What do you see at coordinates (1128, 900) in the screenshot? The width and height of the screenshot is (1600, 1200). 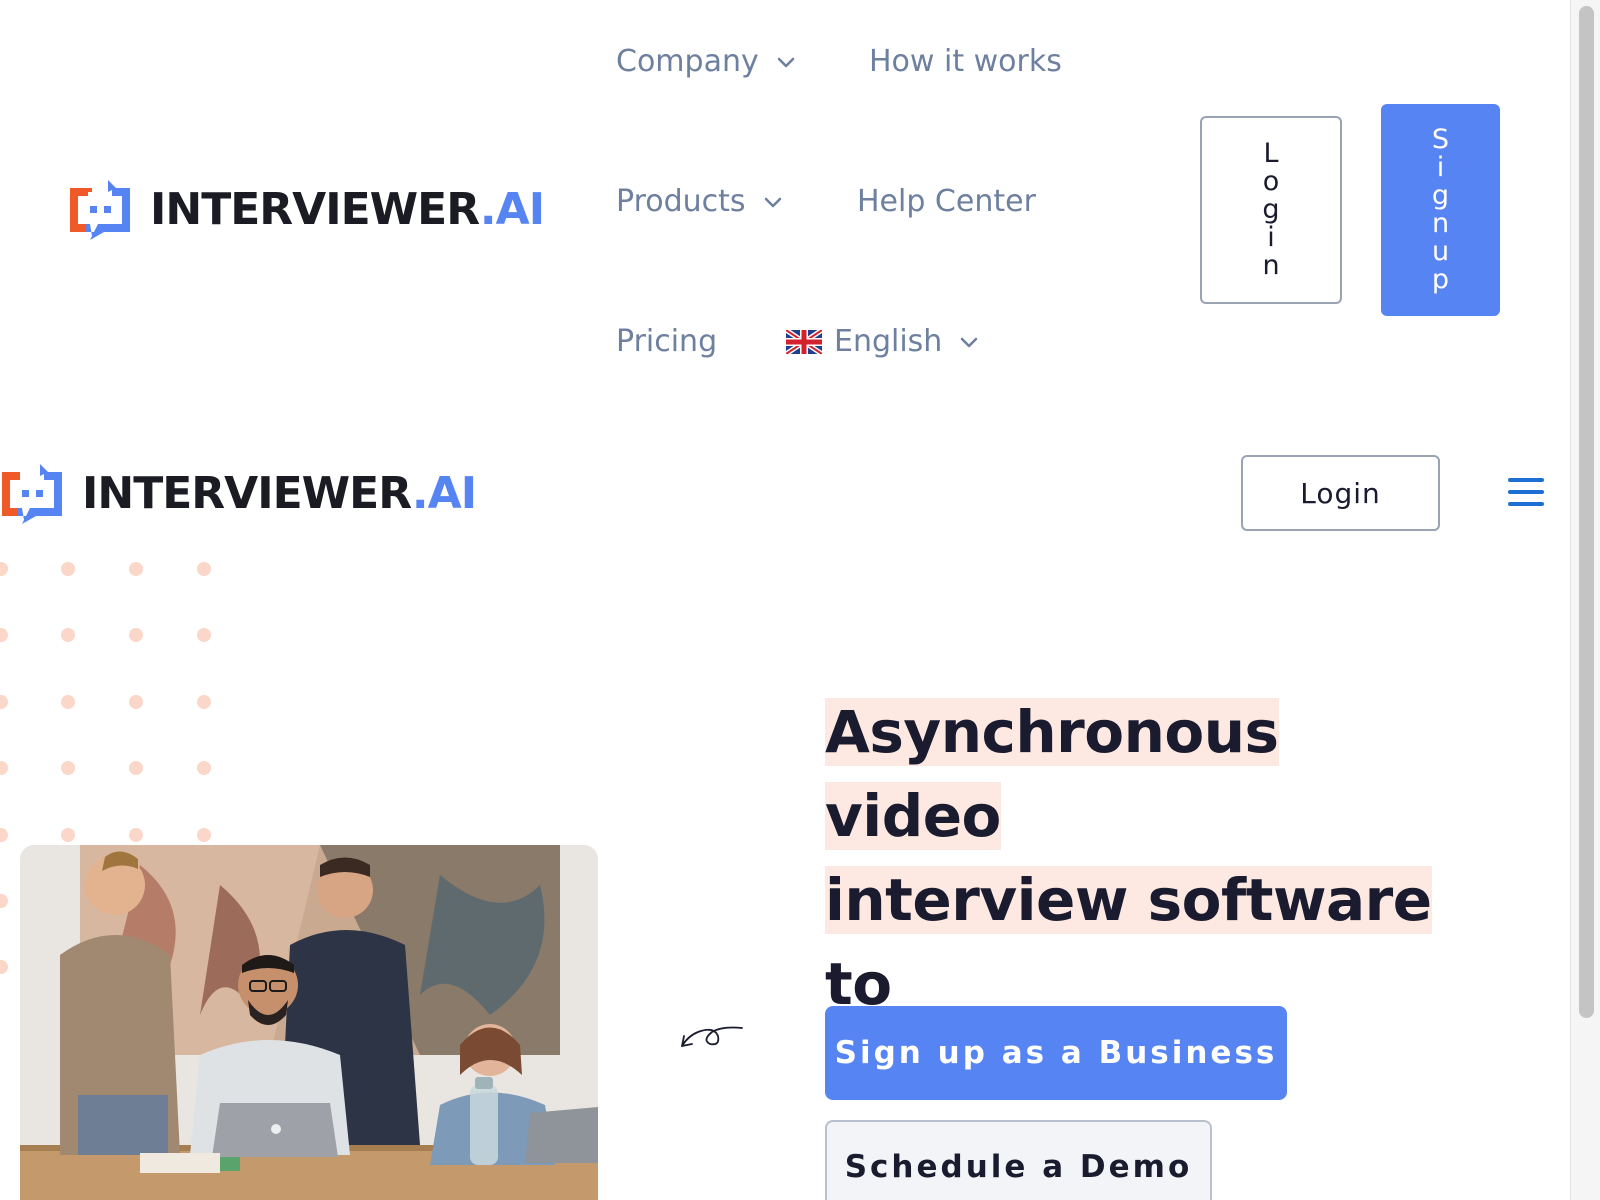 I see `hero-heading-highlight: interview software` at bounding box center [1128, 900].